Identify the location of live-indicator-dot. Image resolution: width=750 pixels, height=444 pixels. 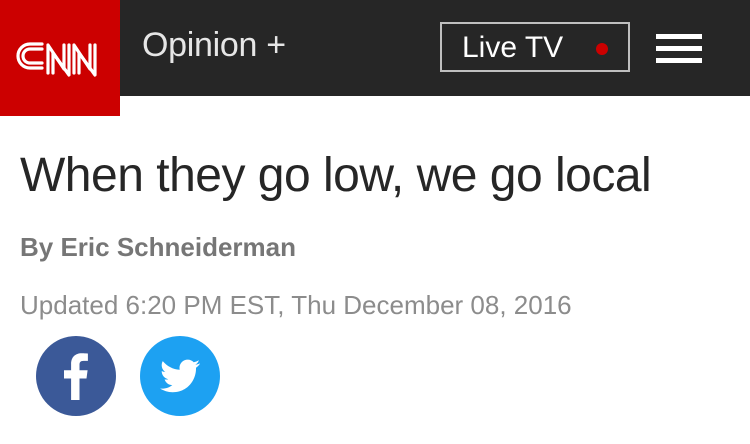
(602, 49).